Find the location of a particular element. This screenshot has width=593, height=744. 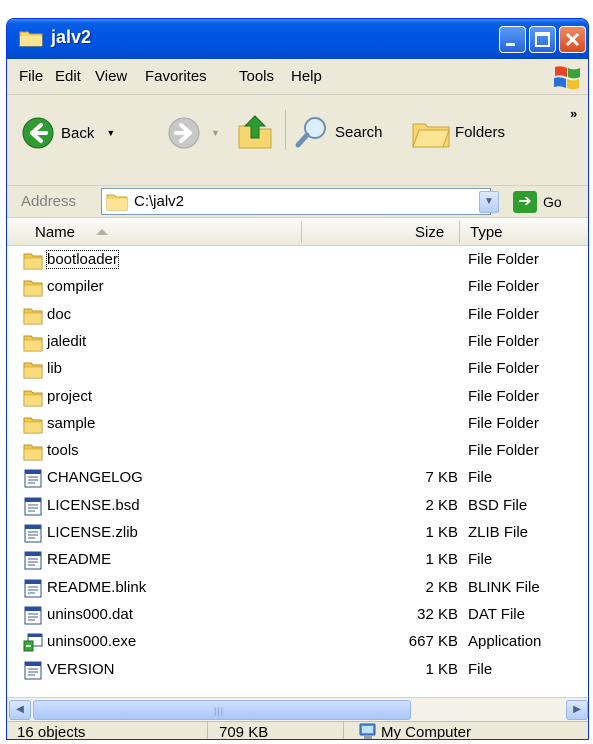

toolbar-separator is located at coordinates (285, 130).